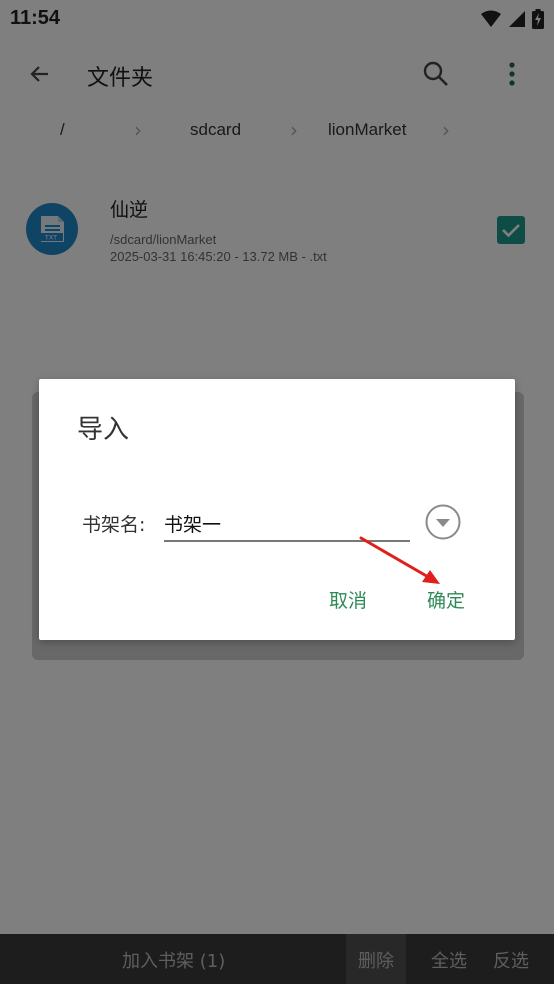 The width and height of the screenshot is (554, 984). Describe the element at coordinates (114, 525) in the screenshot. I see `shelf-name-label: 书架名:` at that location.